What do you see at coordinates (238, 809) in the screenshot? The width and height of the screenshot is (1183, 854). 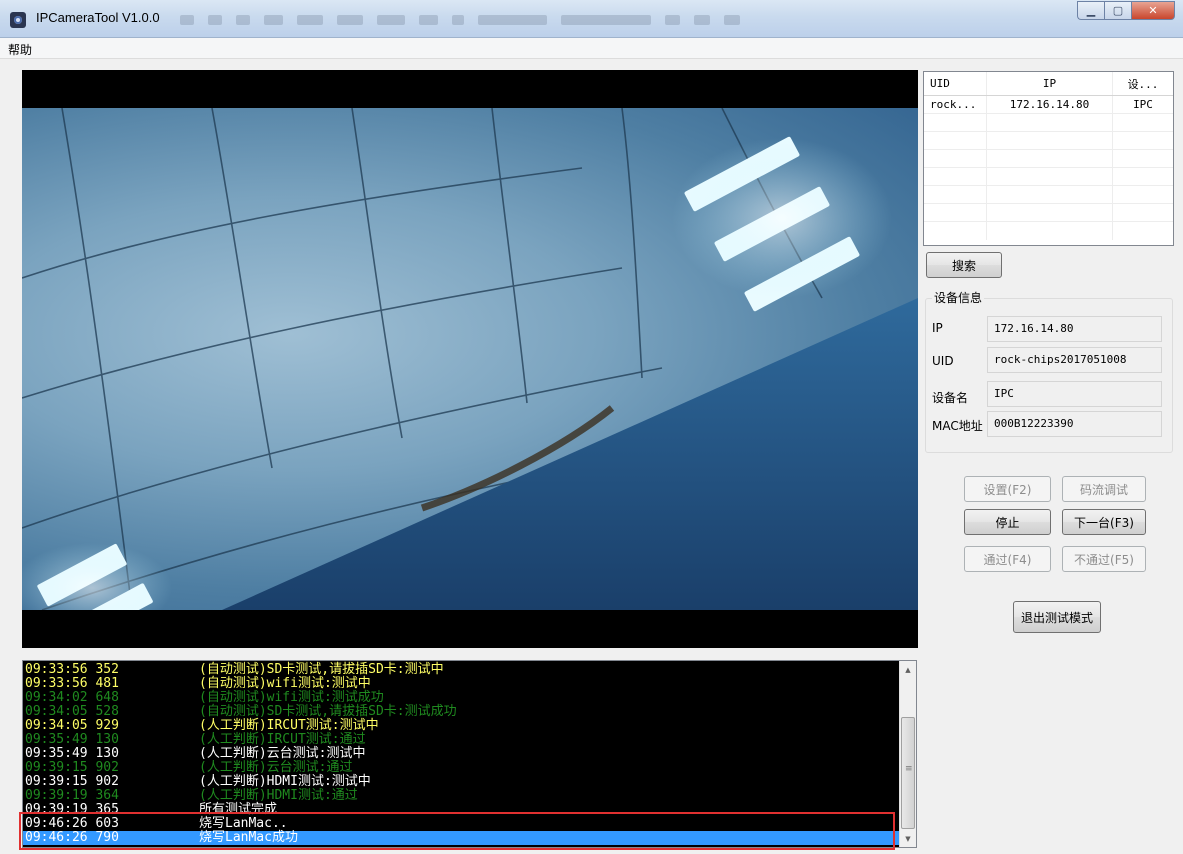 I see `log-message: 所有测试完成` at bounding box center [238, 809].